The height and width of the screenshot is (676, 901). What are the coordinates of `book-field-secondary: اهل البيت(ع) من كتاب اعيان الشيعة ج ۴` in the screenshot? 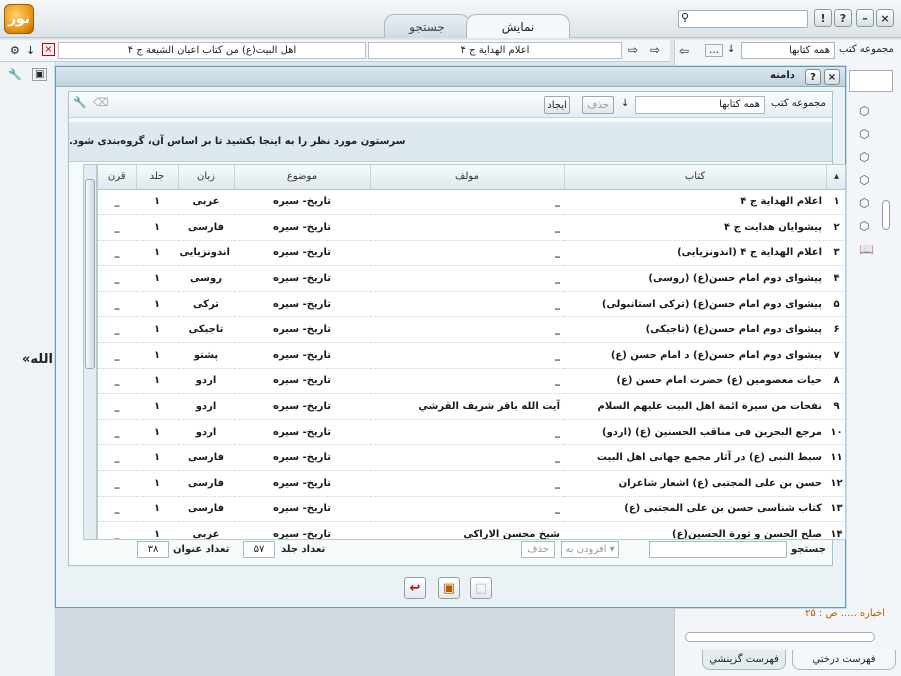 It's located at (212, 50).